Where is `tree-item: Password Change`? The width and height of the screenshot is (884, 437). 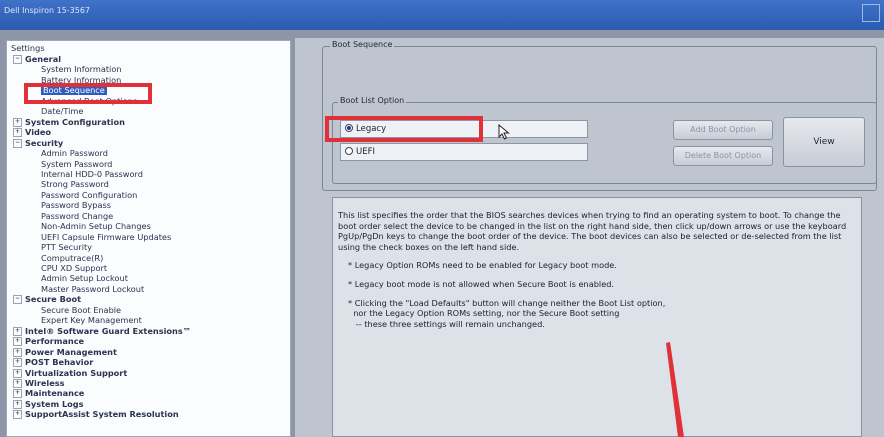
tree-item: Password Change is located at coordinates (77, 216).